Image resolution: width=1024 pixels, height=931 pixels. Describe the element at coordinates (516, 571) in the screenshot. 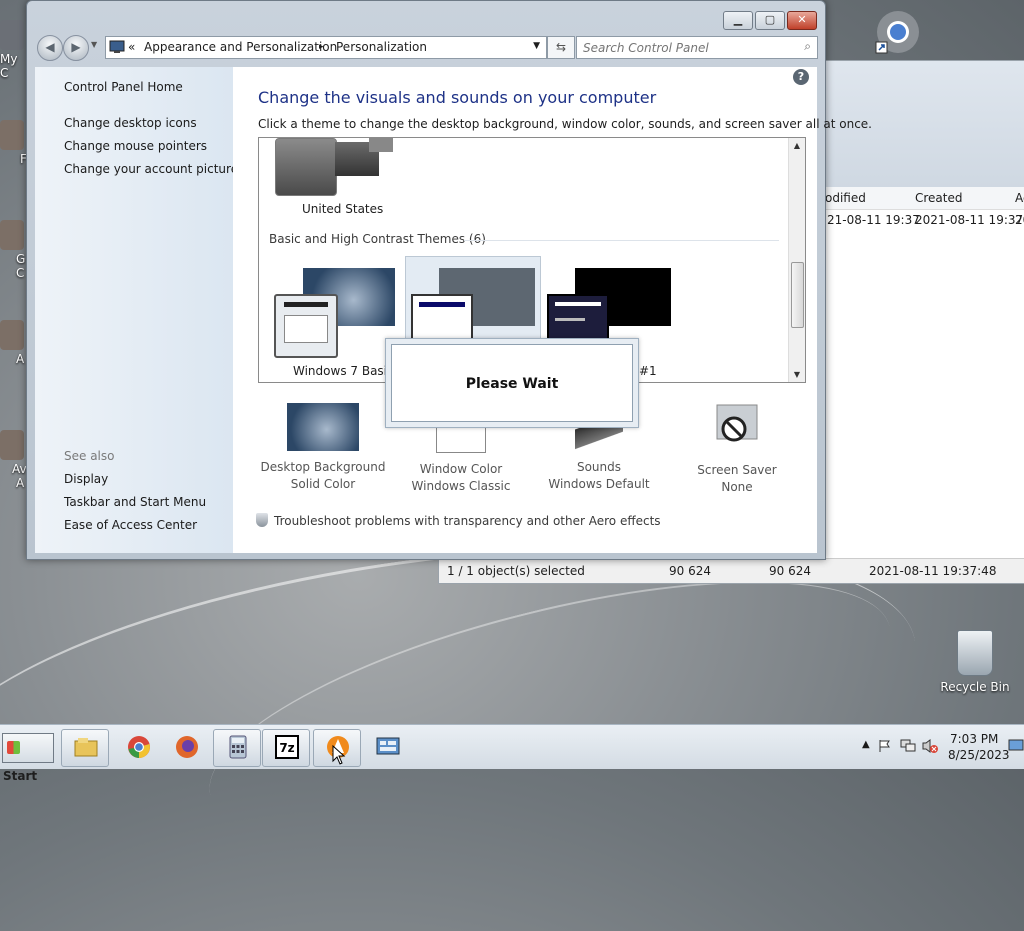

I see `status-selected: 1 / 1 object(s) selected` at that location.